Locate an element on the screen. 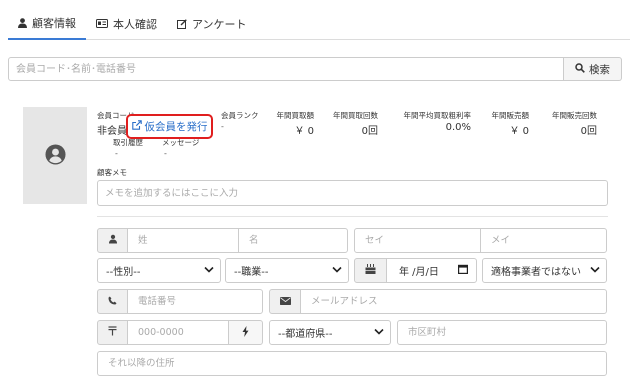 The image size is (638, 387). prefecture-value: --都道府県-- is located at coordinates (305, 334).